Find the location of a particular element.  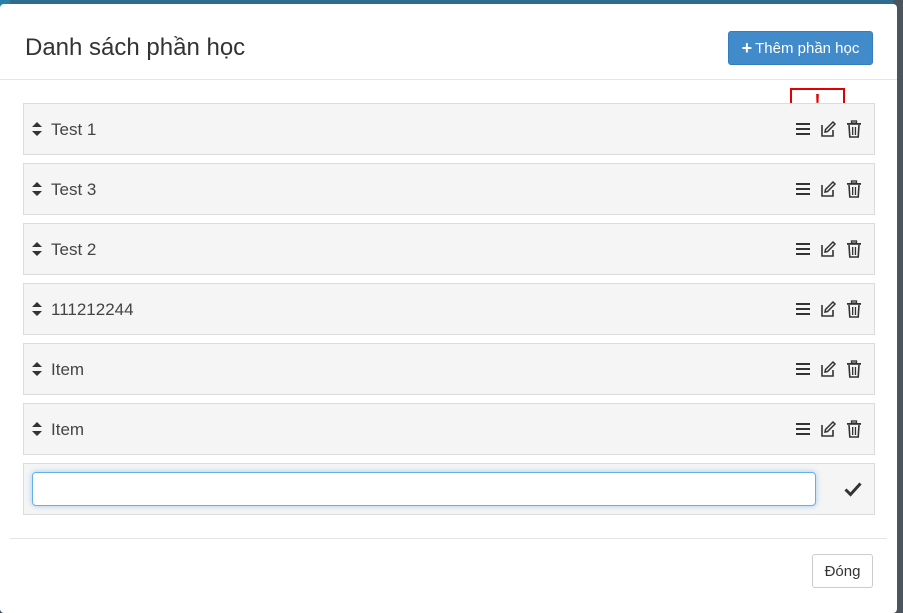

section-label: Test 1 is located at coordinates (74, 129).